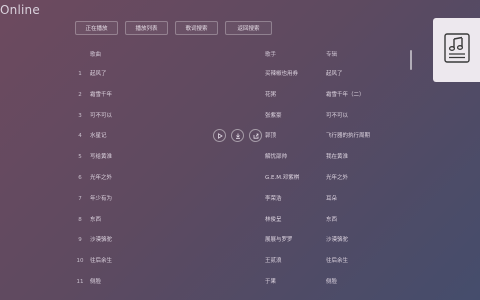 Image resolution: width=480 pixels, height=300 pixels. Describe the element at coordinates (173, 28) in the screenshot. I see `toolbar: 正在播放 播放列表 歌词搜索 返回搜索` at that location.